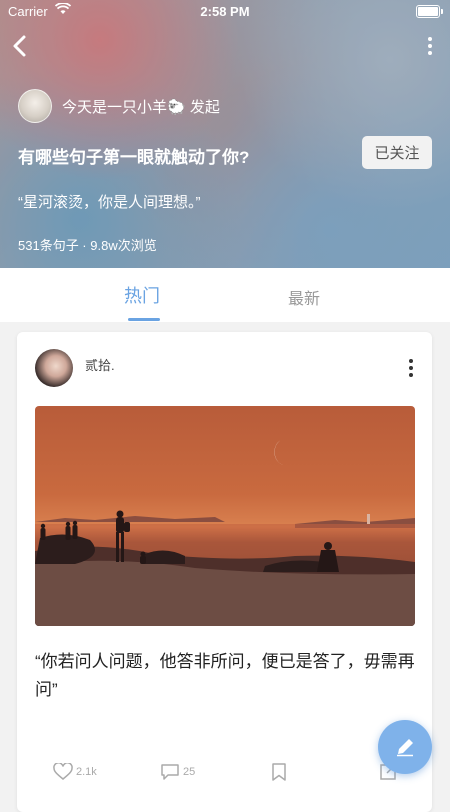 The width and height of the screenshot is (450, 812). What do you see at coordinates (109, 202) in the screenshot?
I see `topic-quote: “星河滚烫，你是人间理想。”` at bounding box center [109, 202].